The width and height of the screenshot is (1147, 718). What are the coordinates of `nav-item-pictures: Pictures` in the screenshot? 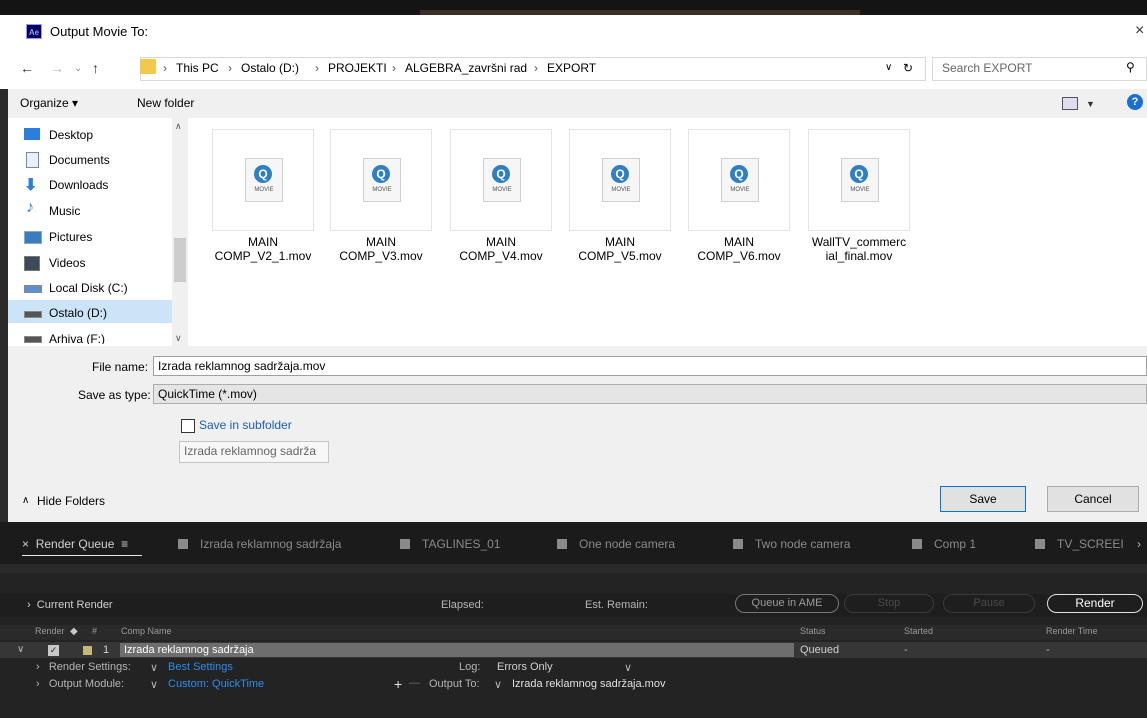 It's located at (70, 237).